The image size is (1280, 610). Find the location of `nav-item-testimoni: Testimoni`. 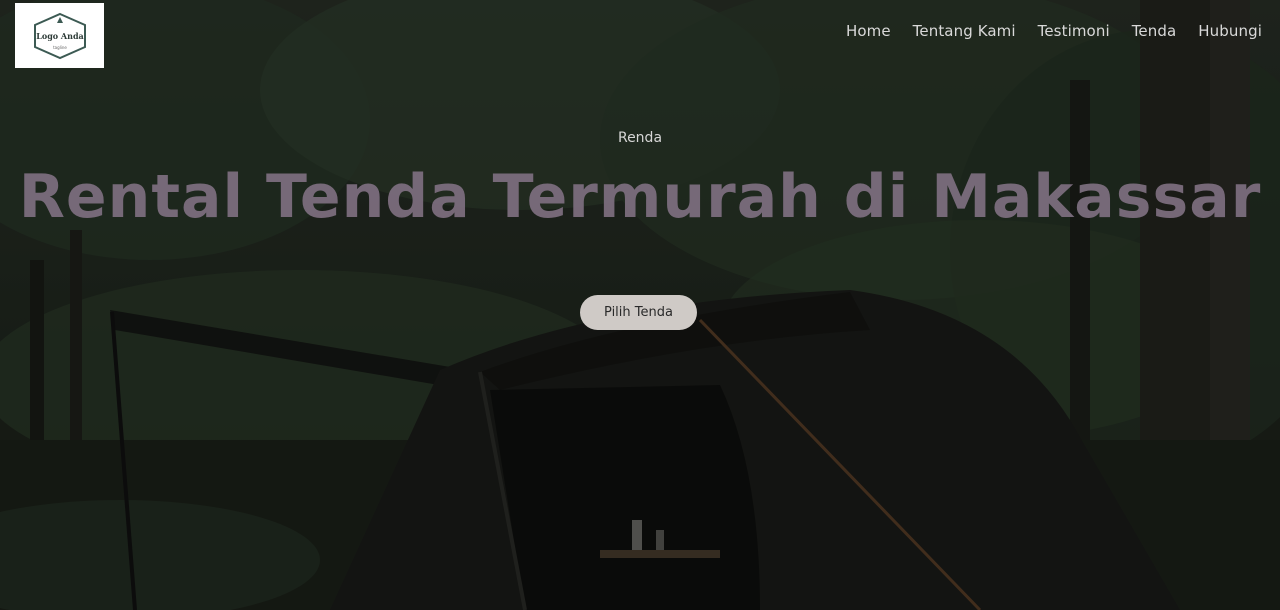

nav-item-testimoni: Testimoni is located at coordinates (1074, 31).